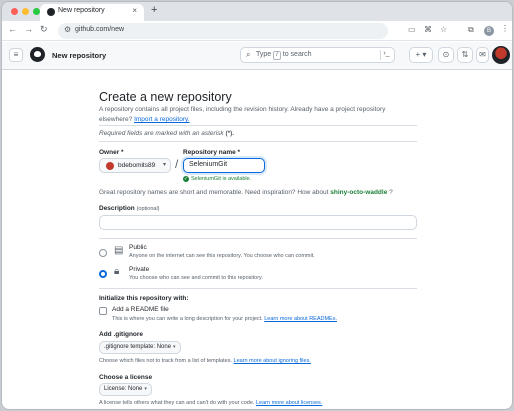 The height and width of the screenshot is (411, 514). I want to click on license-dropdown: License: None ▾, so click(125, 389).